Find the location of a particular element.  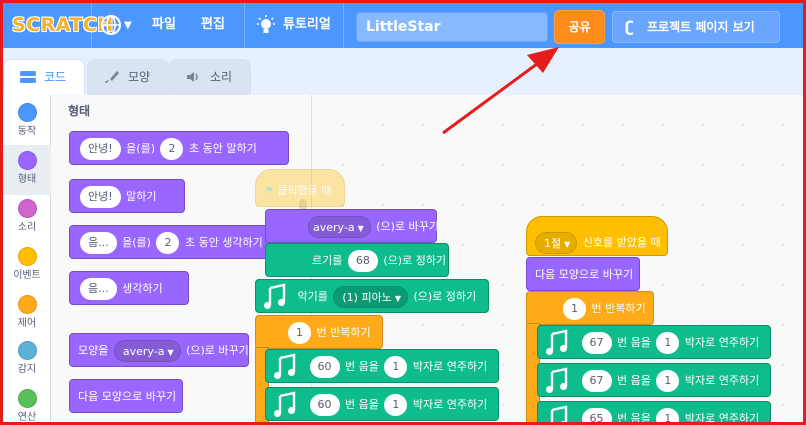

block-text: 초 동안 생각하기 is located at coordinates (223, 242).